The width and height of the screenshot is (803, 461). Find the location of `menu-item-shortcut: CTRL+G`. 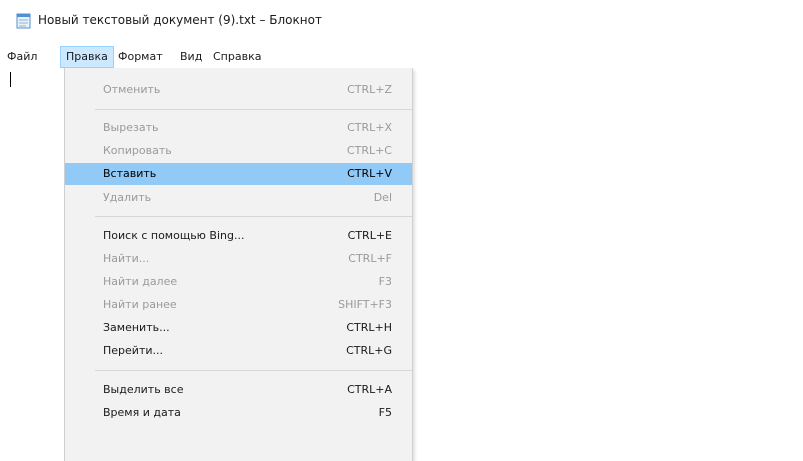

menu-item-shortcut: CTRL+G is located at coordinates (369, 350).